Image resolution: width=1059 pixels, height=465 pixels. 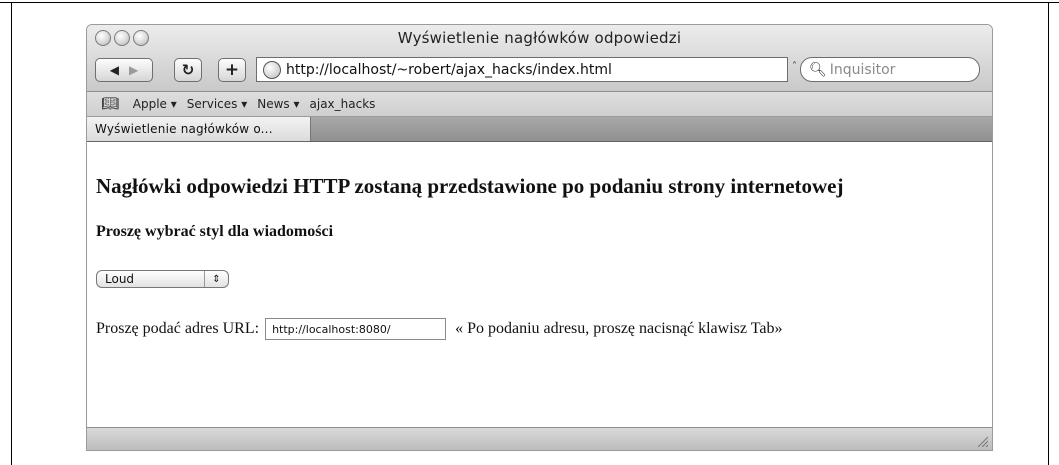 I want to click on back-forward-buttons: ◀ ▶, so click(x=124, y=70).